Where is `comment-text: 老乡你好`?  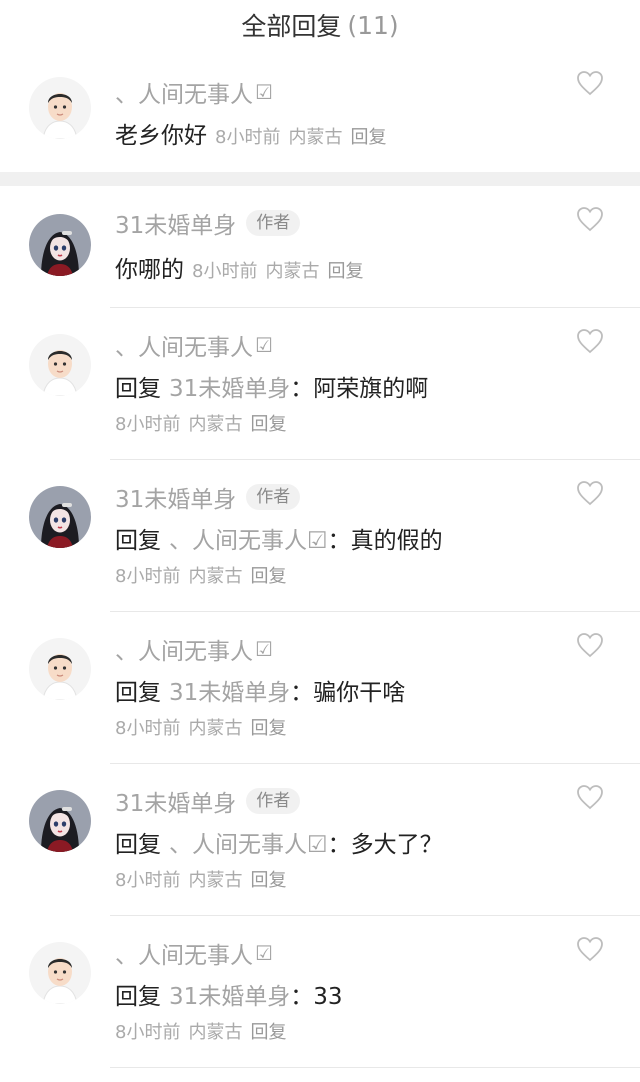 comment-text: 老乡你好 is located at coordinates (161, 136).